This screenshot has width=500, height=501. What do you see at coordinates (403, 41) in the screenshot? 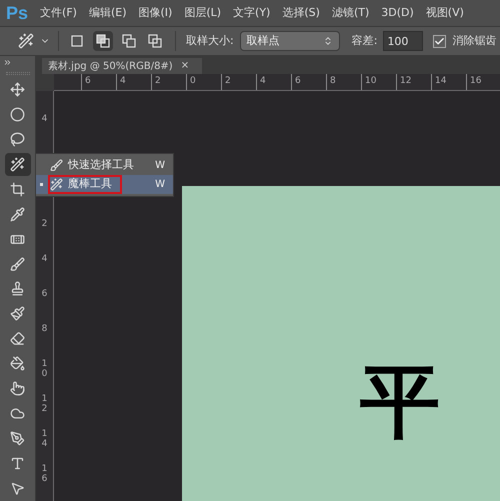
I see `tolerance-field: 100` at bounding box center [403, 41].